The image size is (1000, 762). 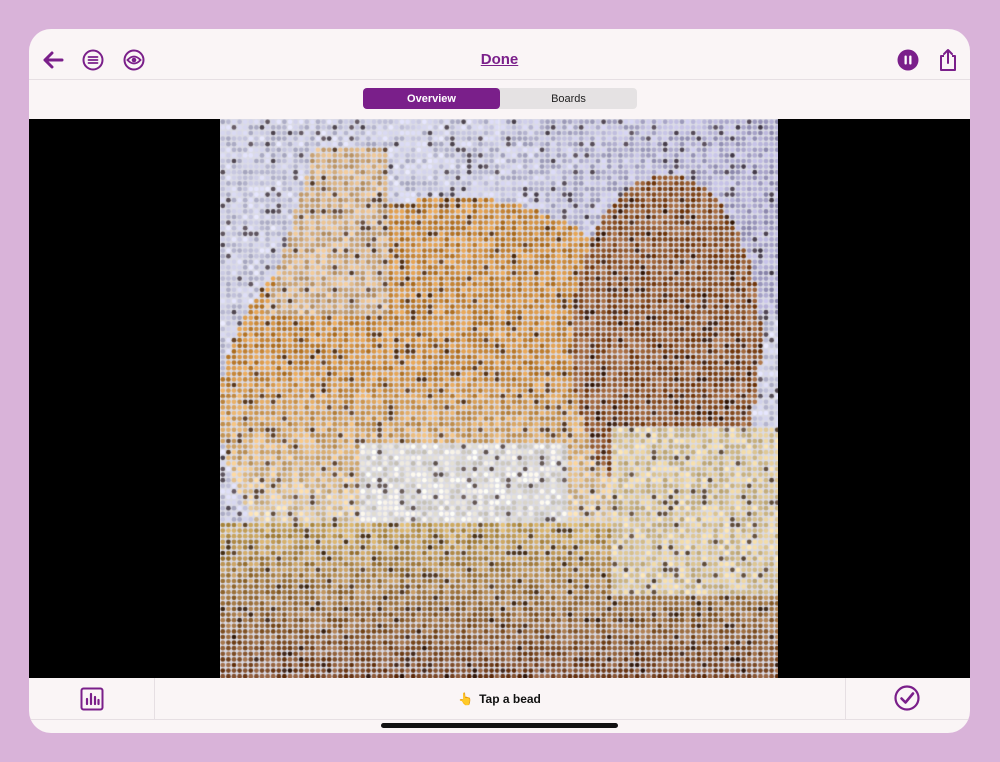 I want to click on hint-text: Tap a bead, so click(x=510, y=698).